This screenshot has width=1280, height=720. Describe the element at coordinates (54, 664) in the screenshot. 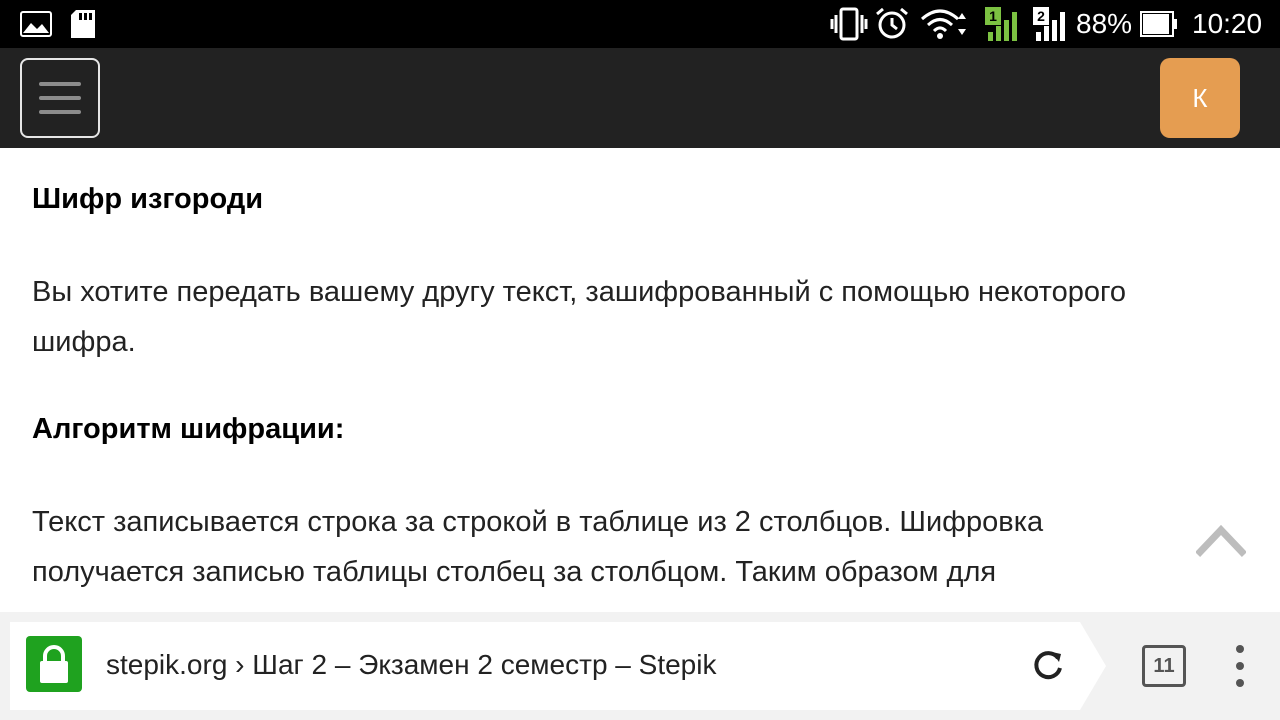

I see `secure-lock-icon` at that location.